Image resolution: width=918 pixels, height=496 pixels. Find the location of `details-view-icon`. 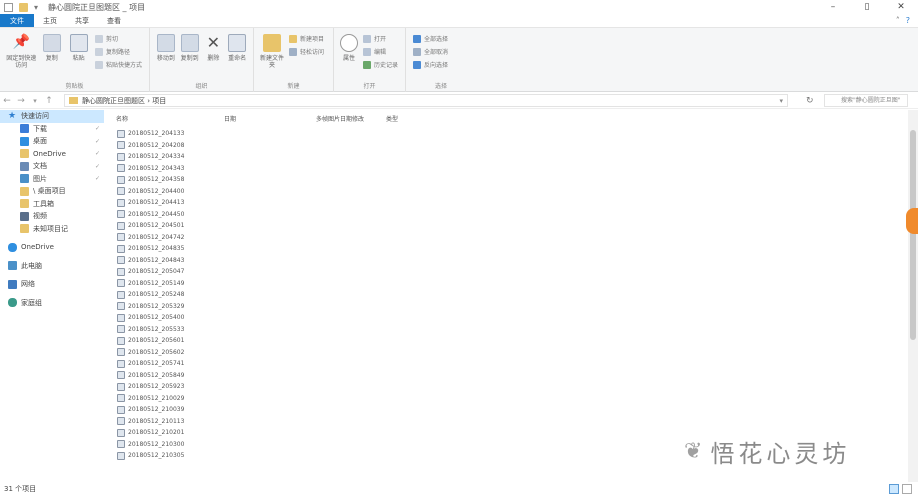

details-view-icon is located at coordinates (894, 489).